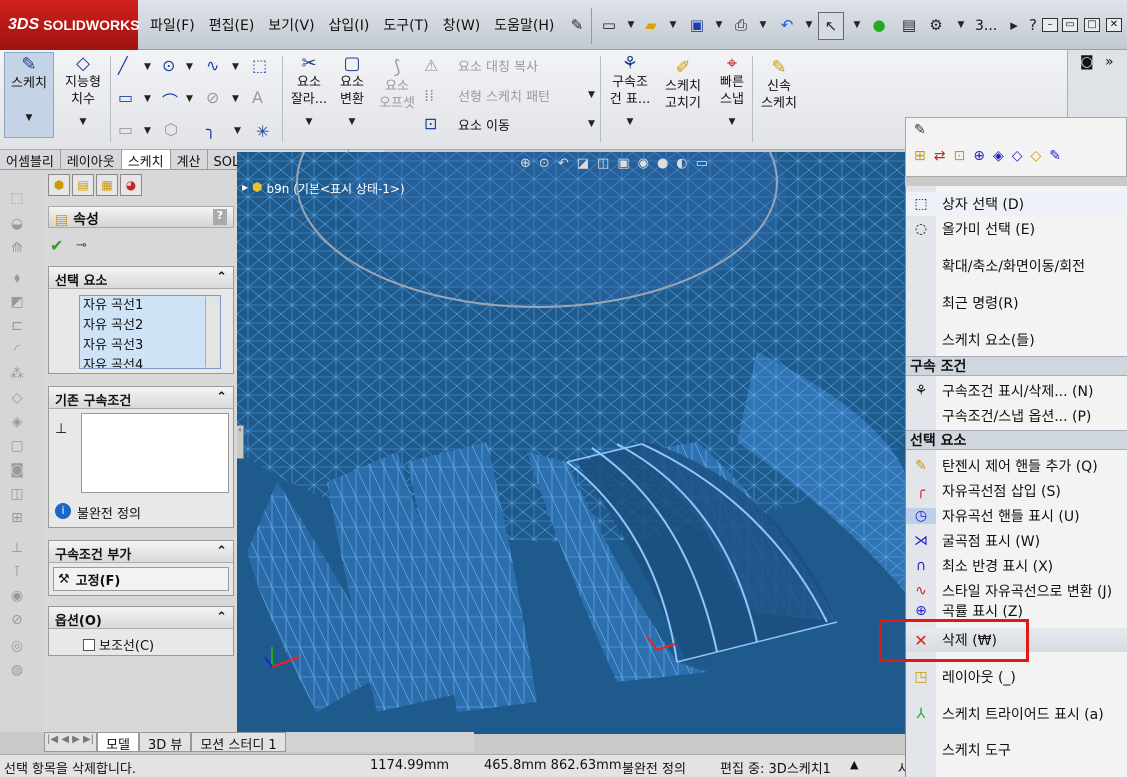 This screenshot has height=777, width=1127. What do you see at coordinates (118, 742) in the screenshot?
I see `tab-model: 모델` at bounding box center [118, 742].